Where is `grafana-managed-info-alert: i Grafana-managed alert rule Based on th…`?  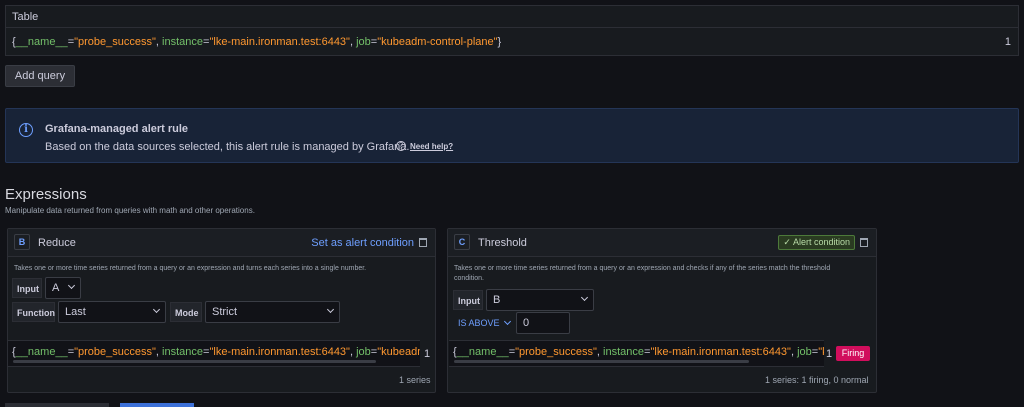
grafana-managed-info-alert: i Grafana-managed alert rule Based on th… is located at coordinates (512, 135).